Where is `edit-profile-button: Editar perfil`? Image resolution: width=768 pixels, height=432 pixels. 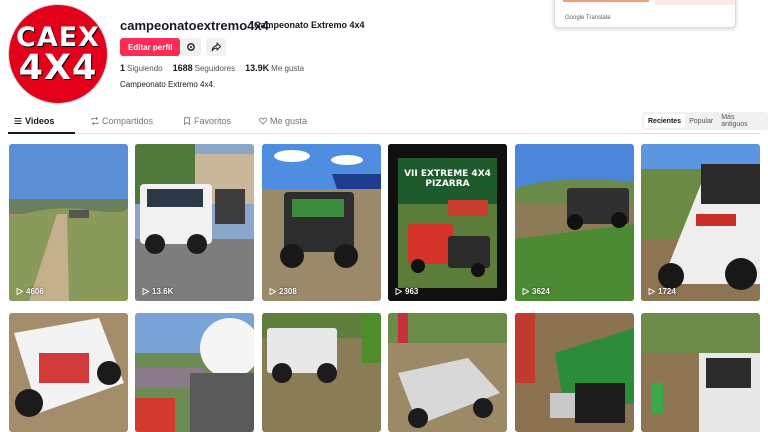 edit-profile-button: Editar perfil is located at coordinates (150, 47).